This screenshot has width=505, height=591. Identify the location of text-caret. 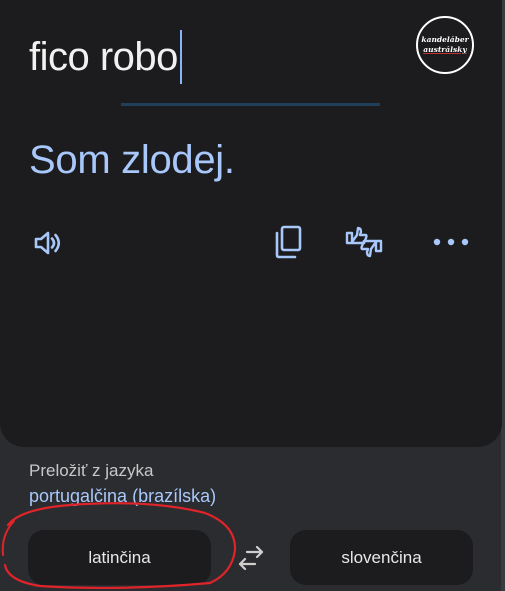
(180, 57).